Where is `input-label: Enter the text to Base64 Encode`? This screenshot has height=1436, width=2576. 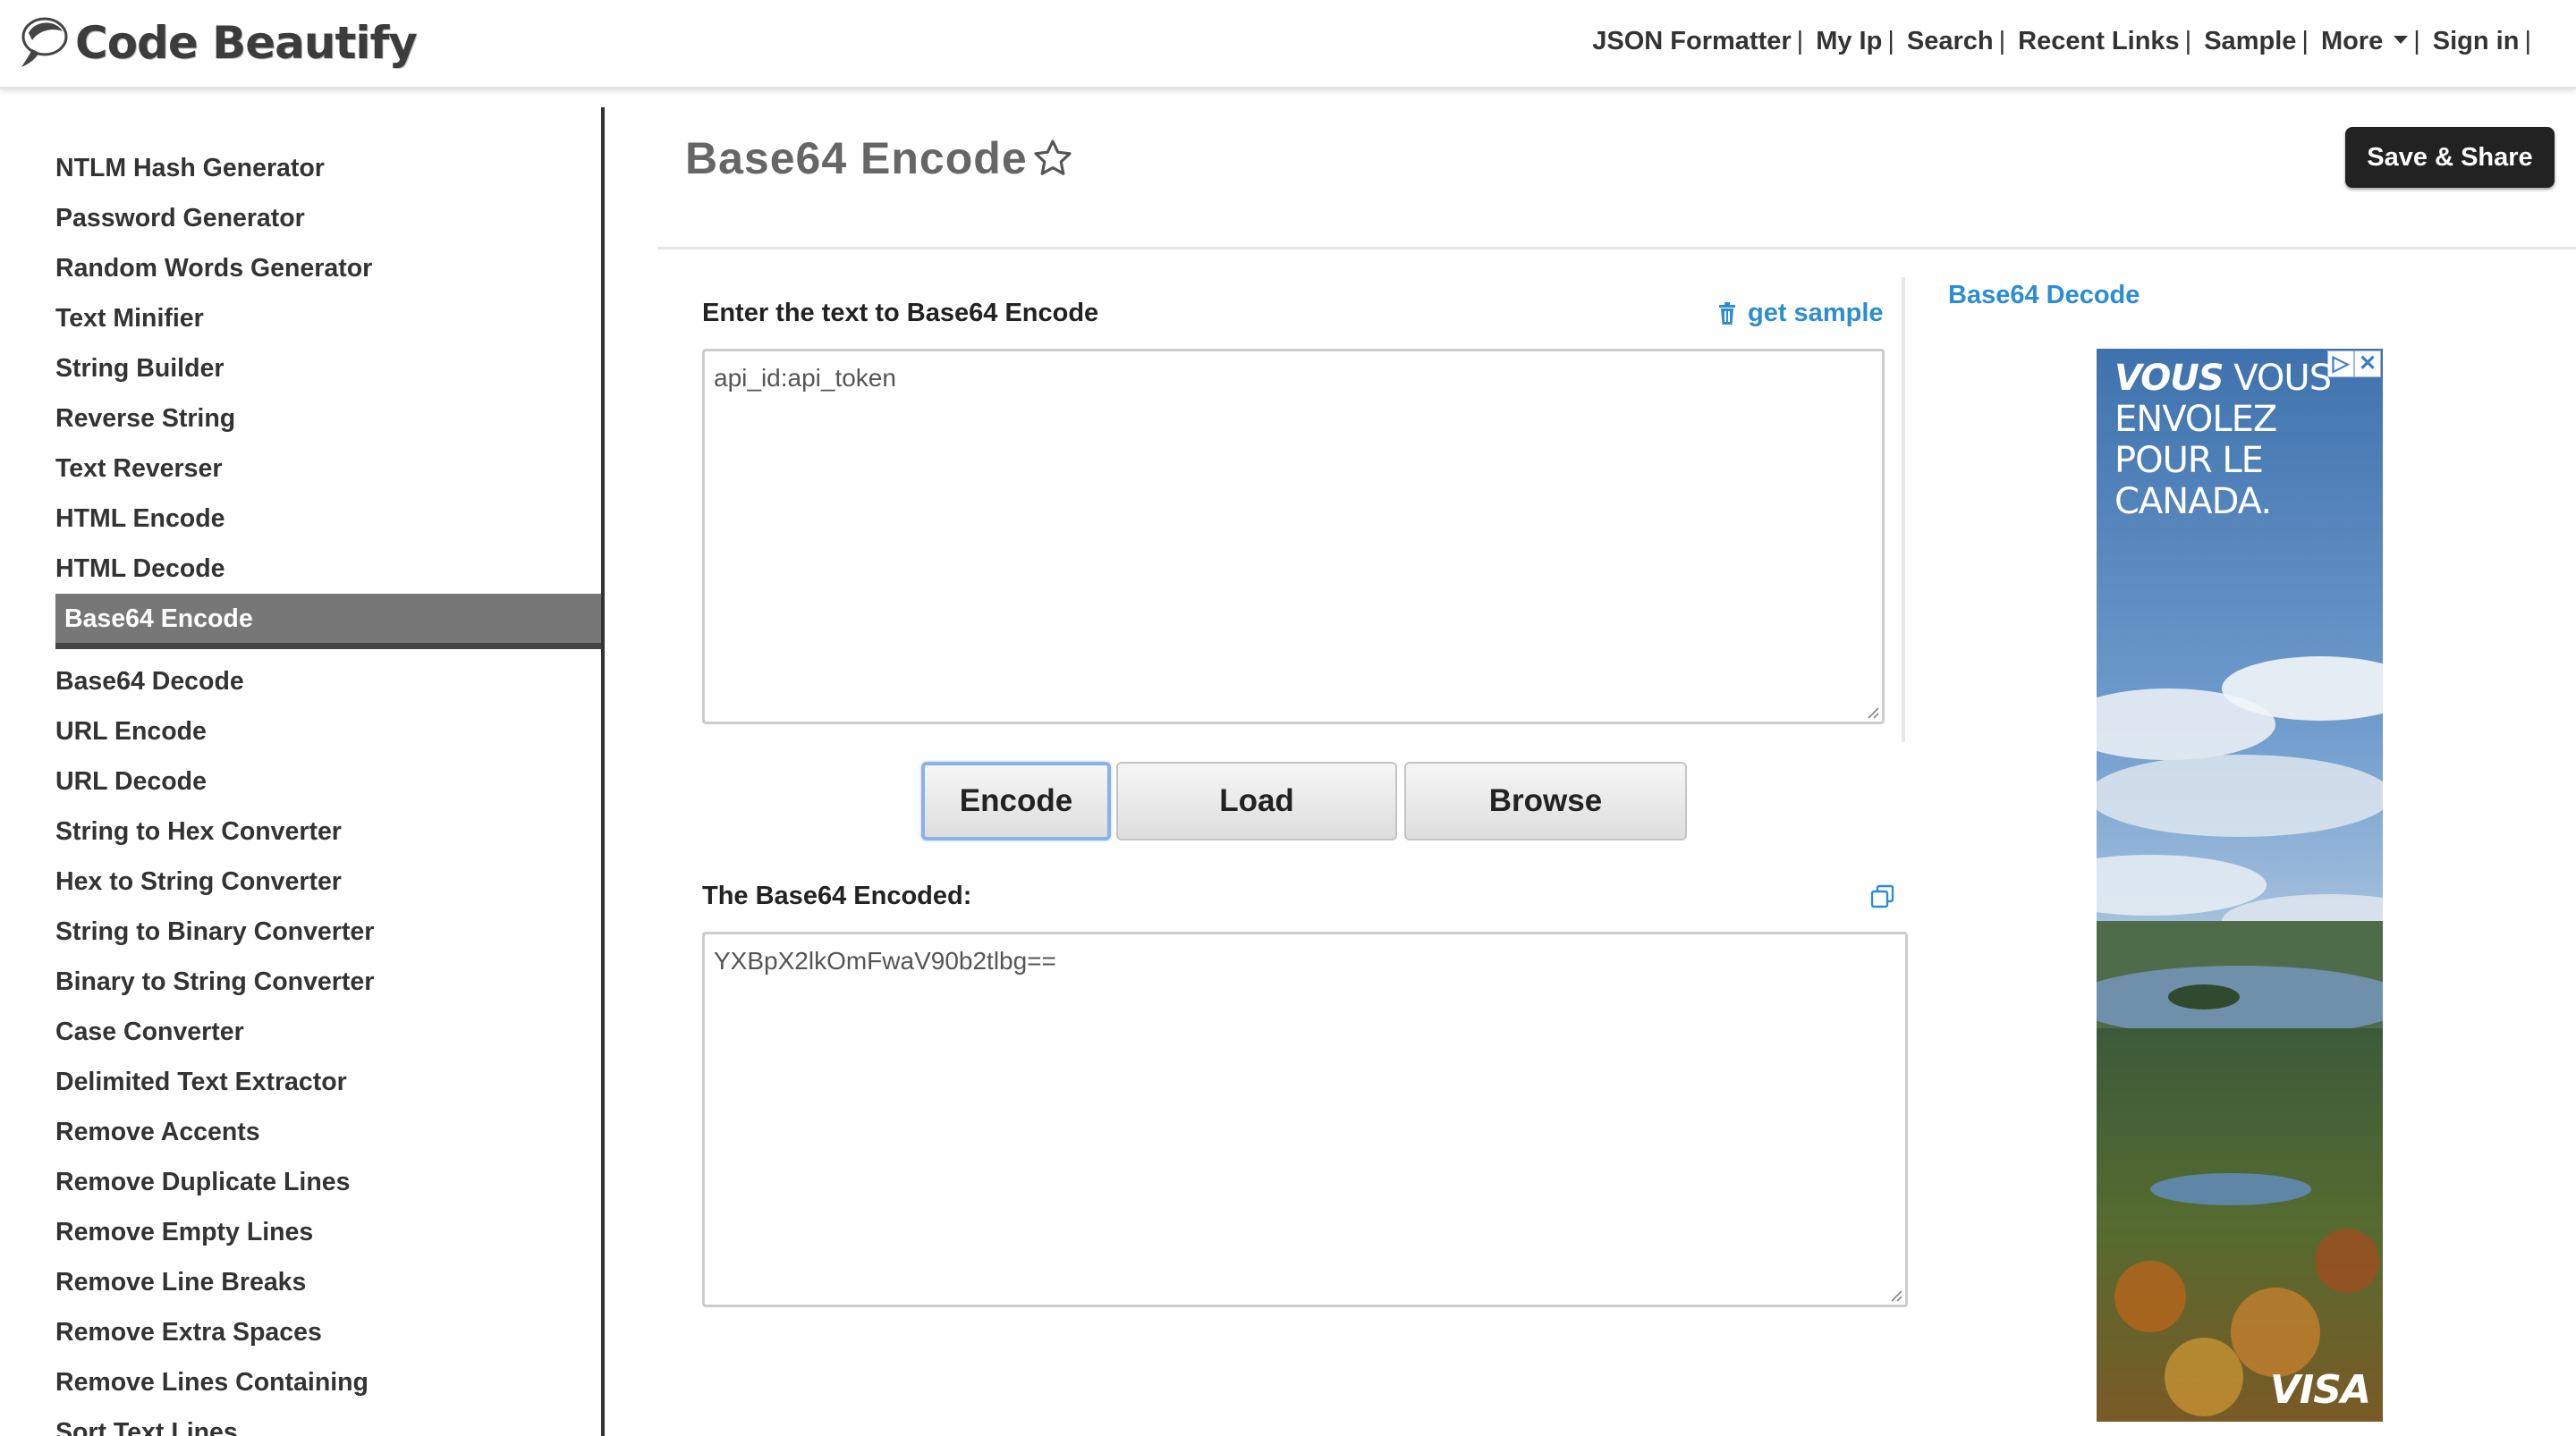
input-label: Enter the text to Base64 Encode is located at coordinates (900, 313).